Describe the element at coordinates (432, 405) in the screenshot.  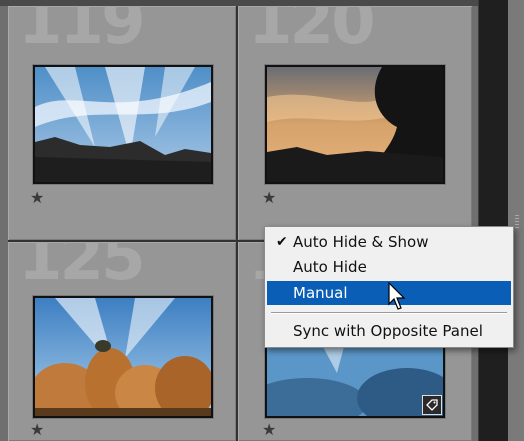
I see `tag-icon` at that location.